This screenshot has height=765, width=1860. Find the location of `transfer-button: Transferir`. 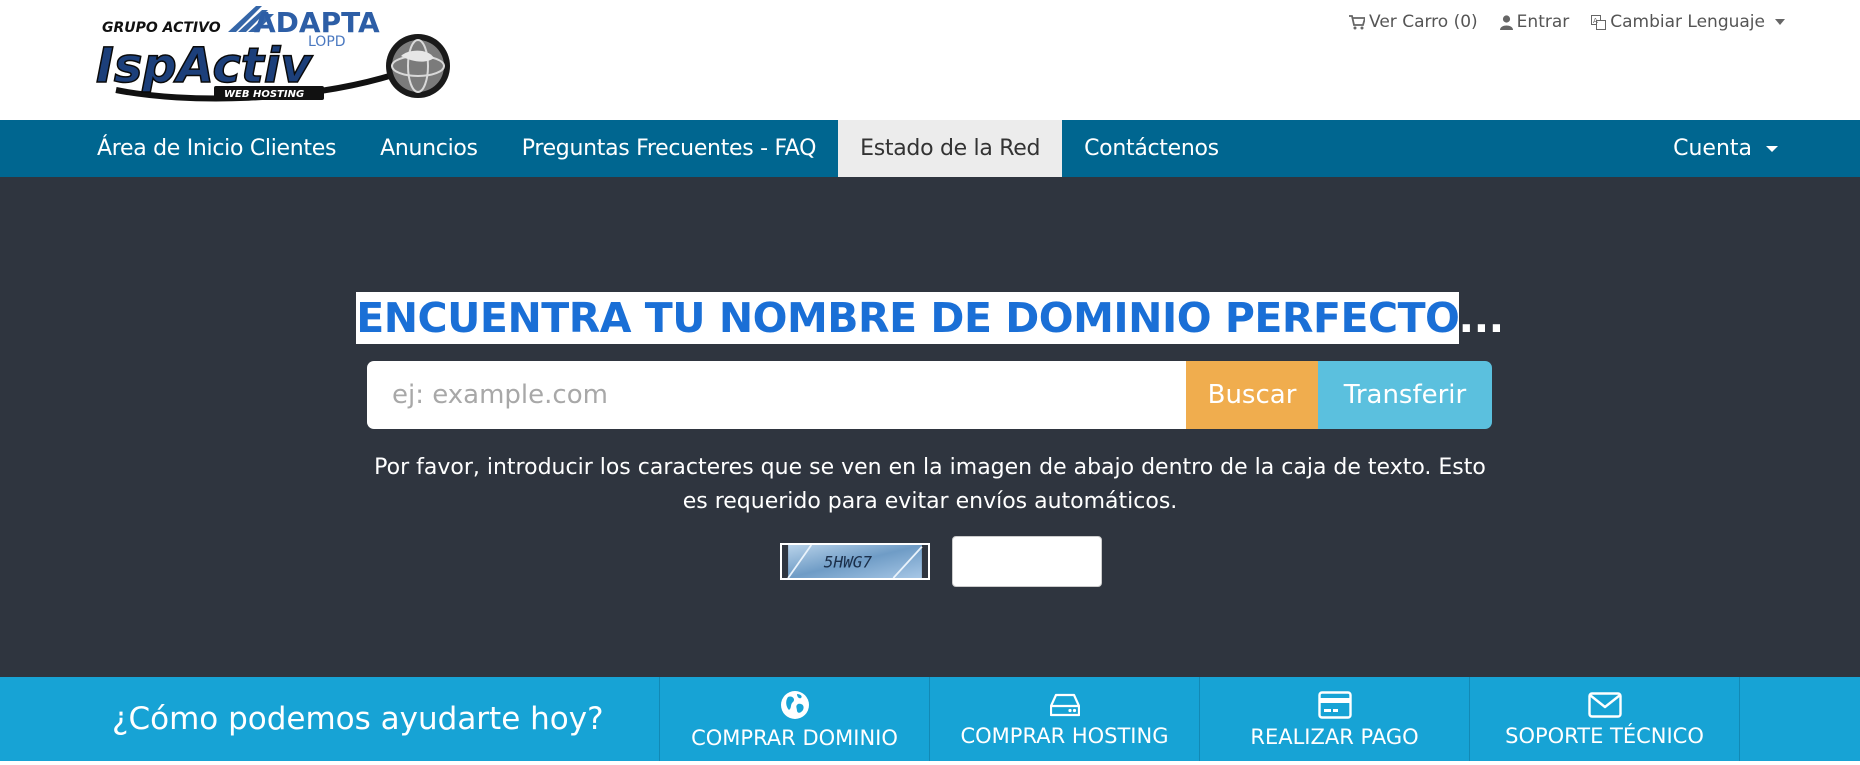

transfer-button: Transferir is located at coordinates (1405, 395).